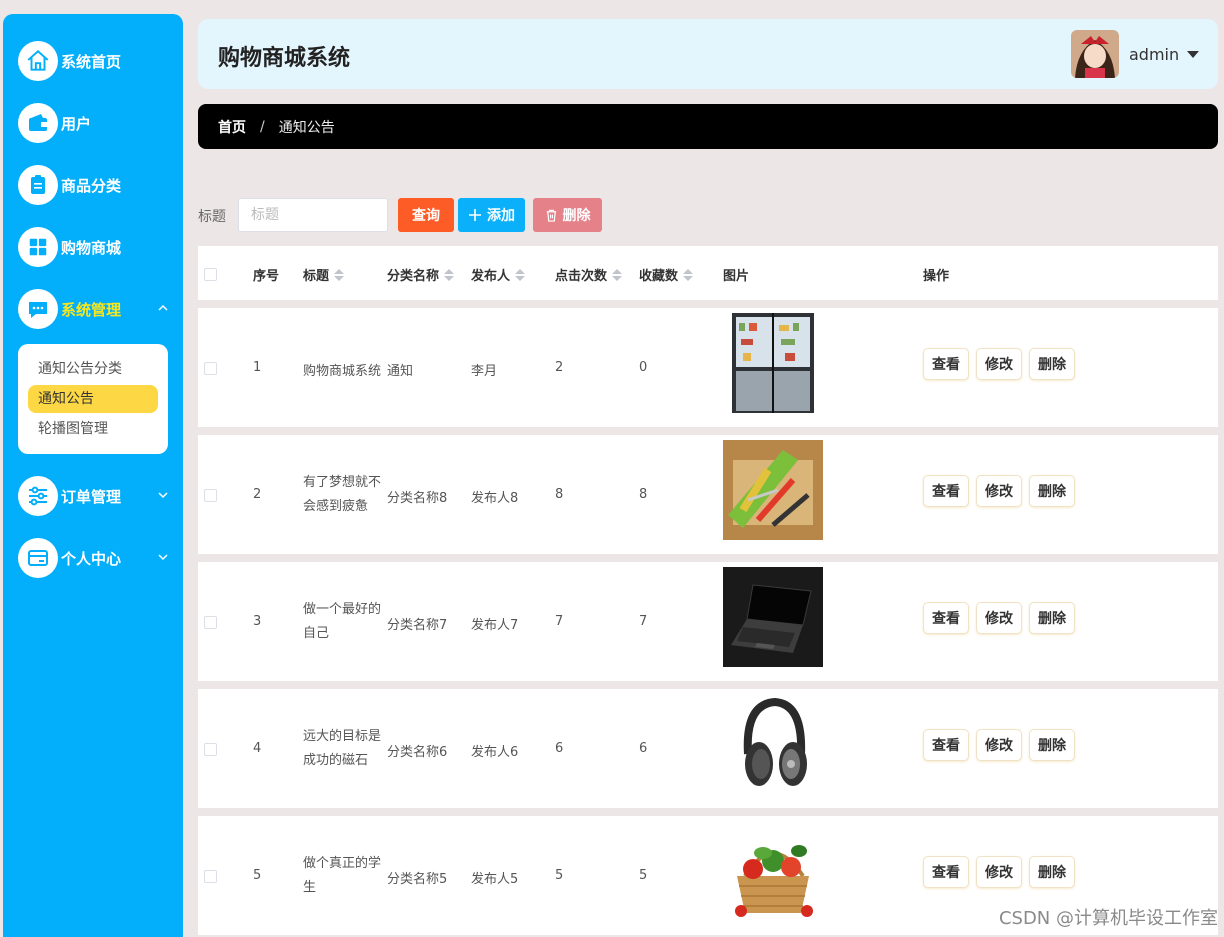 The image size is (1224, 937). What do you see at coordinates (91, 185) in the screenshot?
I see `sidebar-item-label: 商品分类` at bounding box center [91, 185].